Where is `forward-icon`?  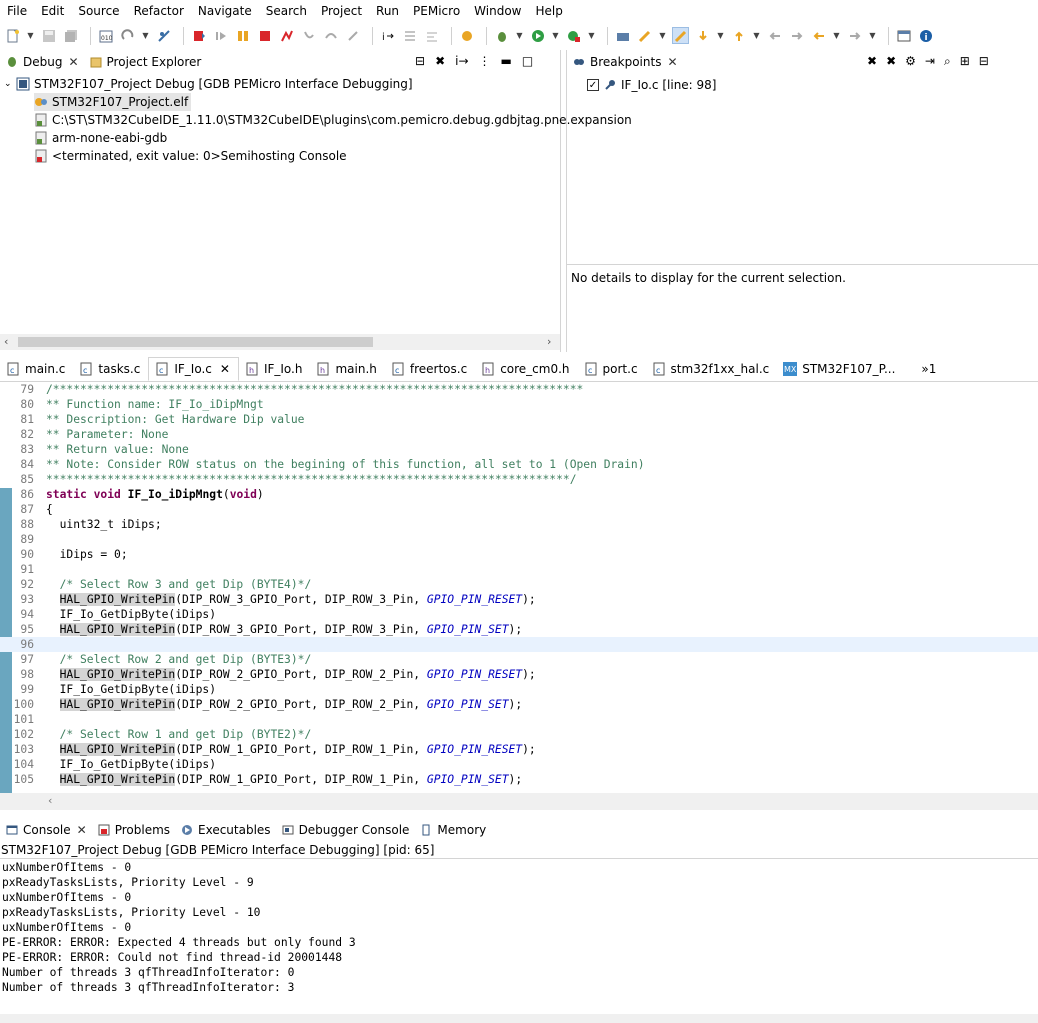
forward-icon is located at coordinates (854, 35).